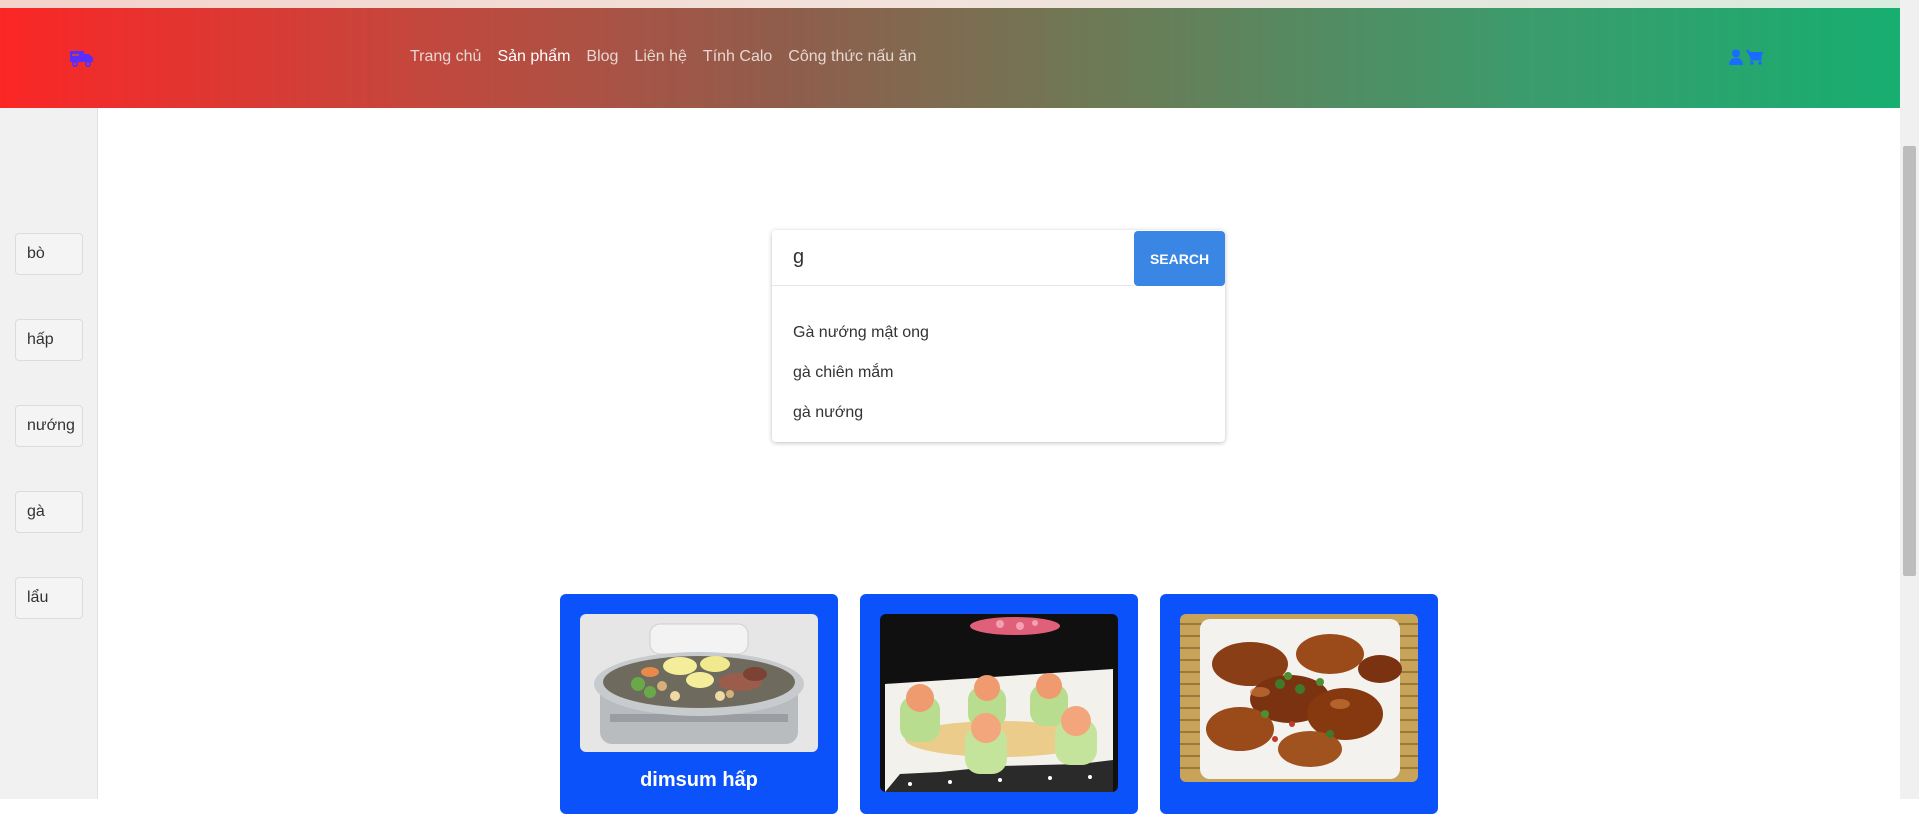 Image resolution: width=1919 pixels, height=814 pixels. I want to click on suggestion-item: gà chiên mắm, so click(861, 382).